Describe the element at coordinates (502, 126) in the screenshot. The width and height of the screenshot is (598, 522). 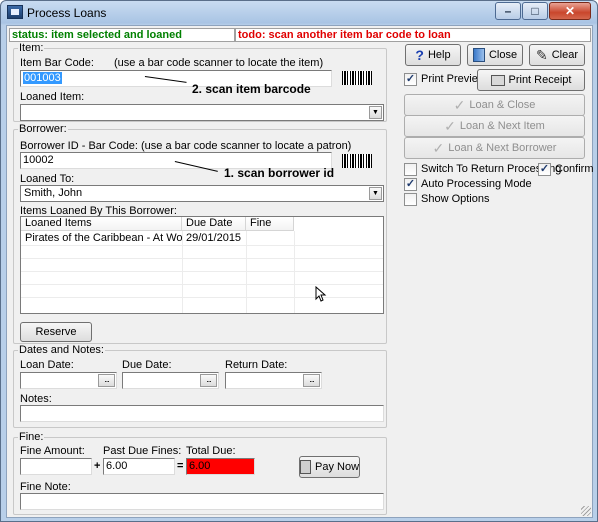
I see `loan-next-item-label: Loan & Next Item` at that location.